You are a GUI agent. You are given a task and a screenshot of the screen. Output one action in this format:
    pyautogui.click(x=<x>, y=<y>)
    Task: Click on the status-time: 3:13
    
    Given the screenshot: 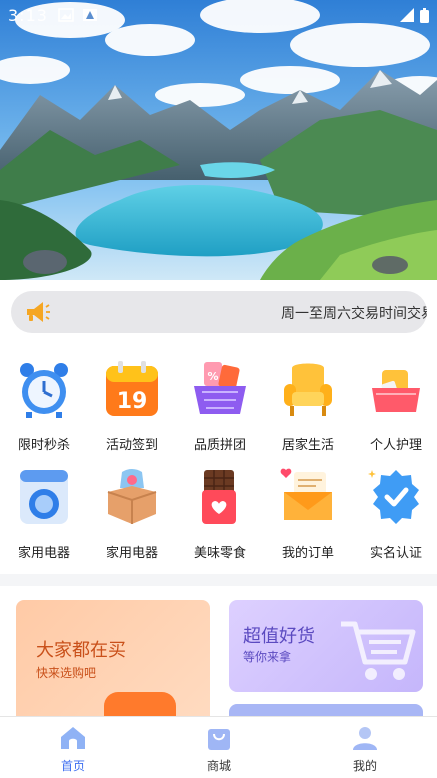 What is the action you would take?
    pyautogui.click(x=28, y=15)
    